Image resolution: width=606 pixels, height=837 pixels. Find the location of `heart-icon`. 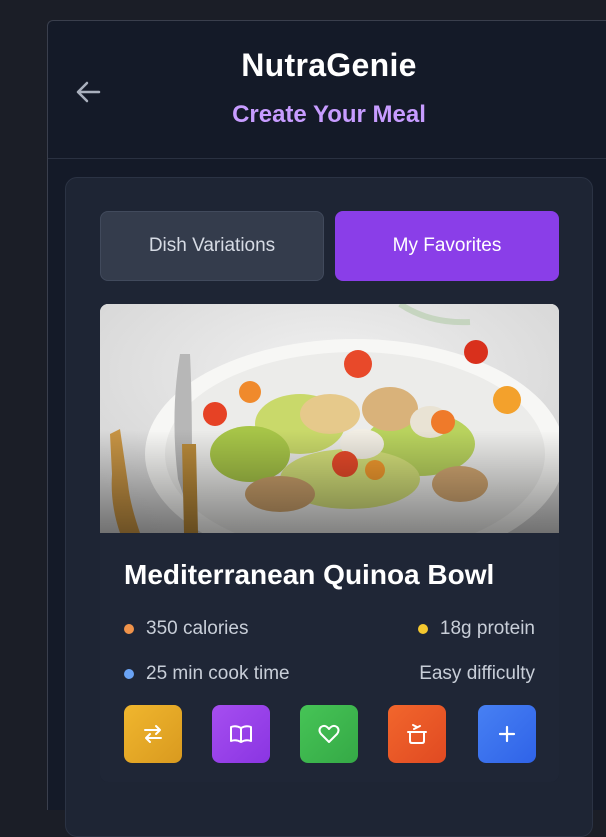

heart-icon is located at coordinates (329, 733).